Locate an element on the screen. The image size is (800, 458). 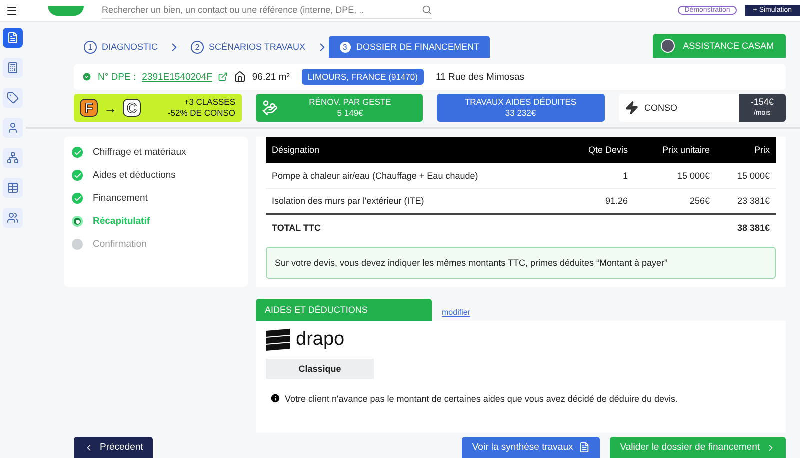
dpe-link: 2391E1540204F is located at coordinates (177, 77).